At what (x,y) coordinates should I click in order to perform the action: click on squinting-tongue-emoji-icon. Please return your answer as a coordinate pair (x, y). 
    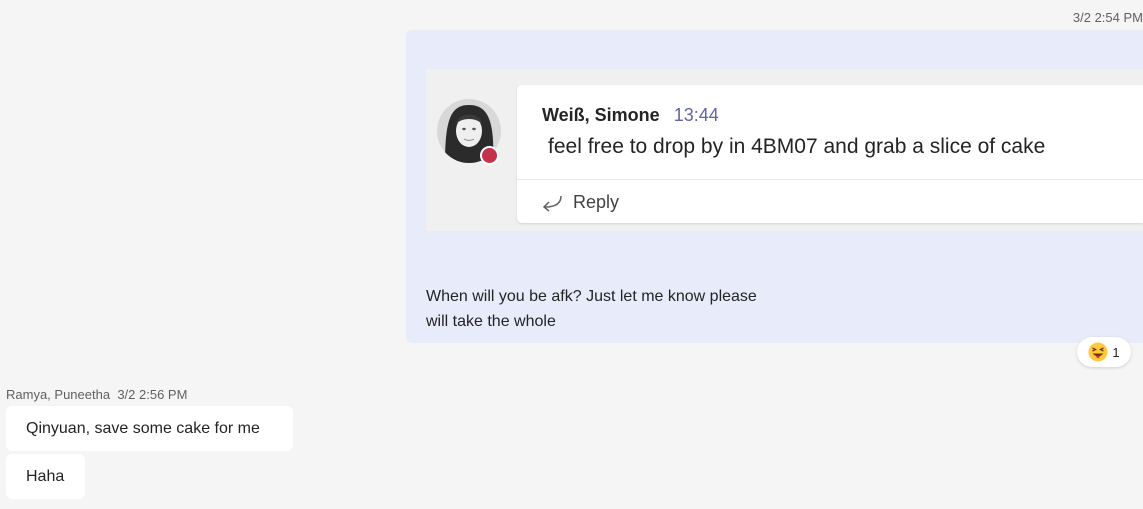
    Looking at the image, I should click on (1098, 352).